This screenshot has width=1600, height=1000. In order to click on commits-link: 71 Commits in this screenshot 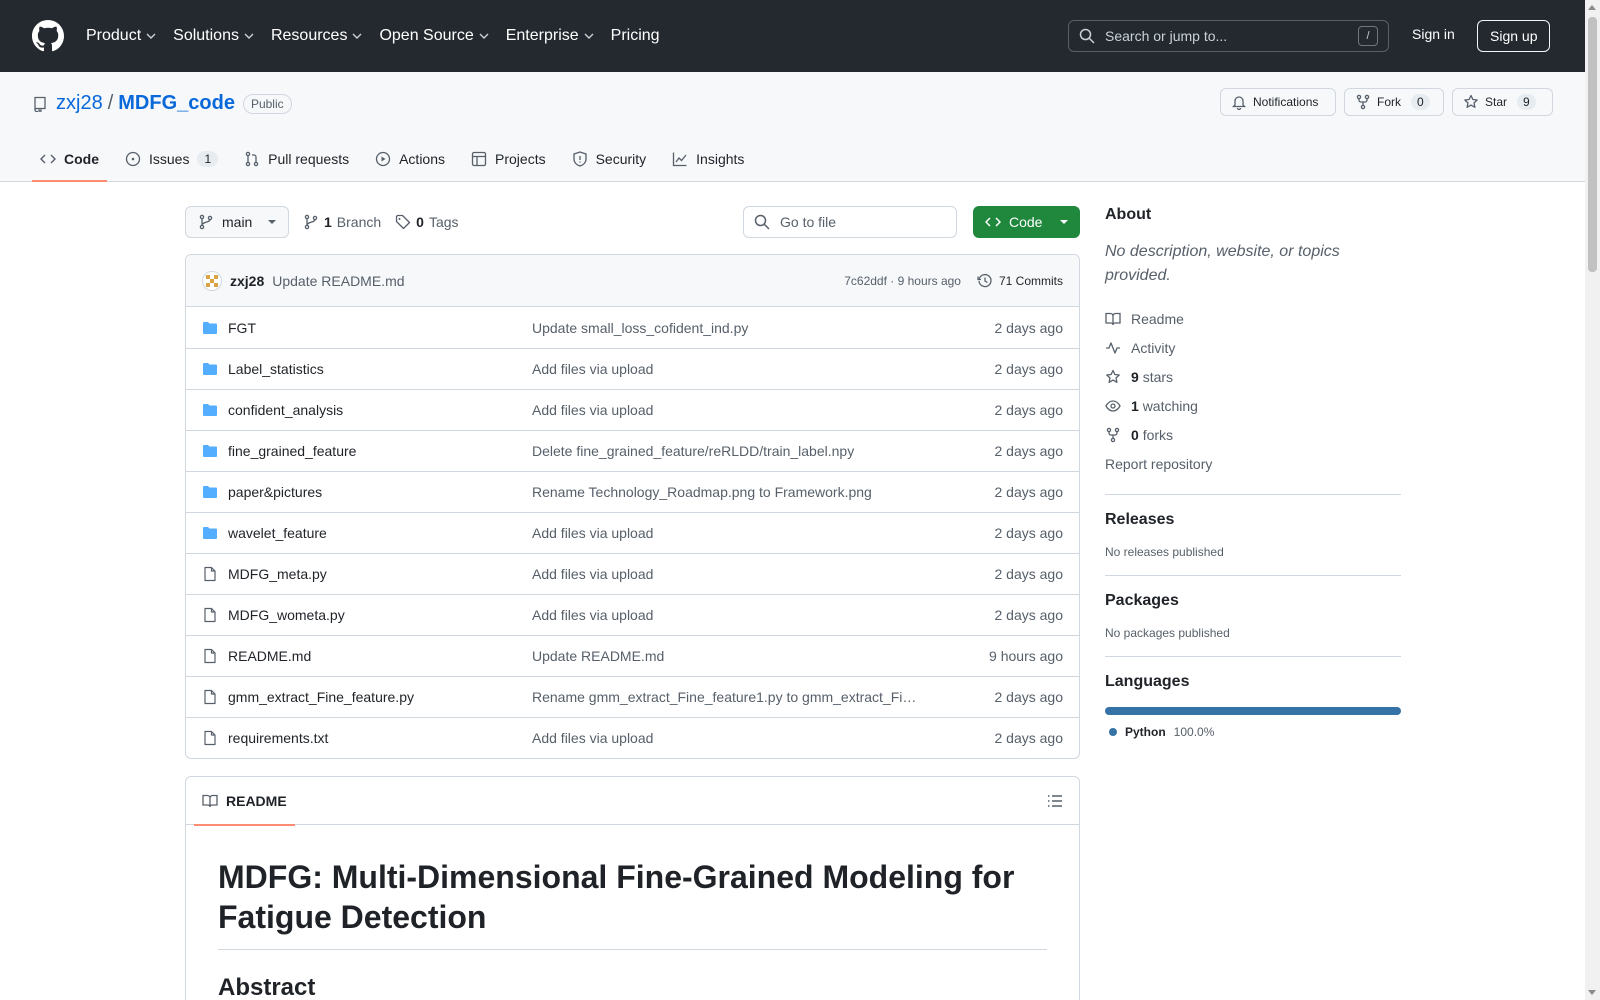, I will do `click(1020, 281)`.